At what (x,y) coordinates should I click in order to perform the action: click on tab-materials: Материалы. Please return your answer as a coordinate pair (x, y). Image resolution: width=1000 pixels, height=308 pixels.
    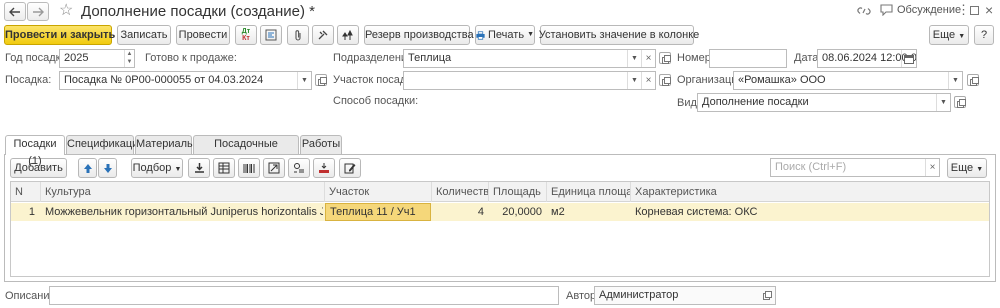
    Looking at the image, I should click on (165, 144).